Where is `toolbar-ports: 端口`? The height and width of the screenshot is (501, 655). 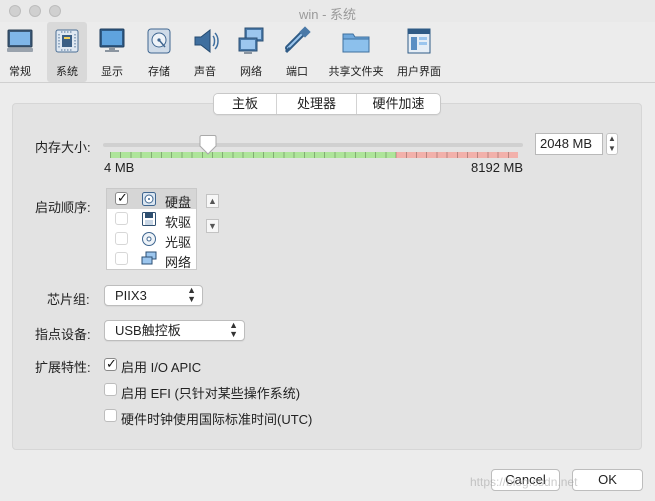 toolbar-ports: 端口 is located at coordinates (297, 52).